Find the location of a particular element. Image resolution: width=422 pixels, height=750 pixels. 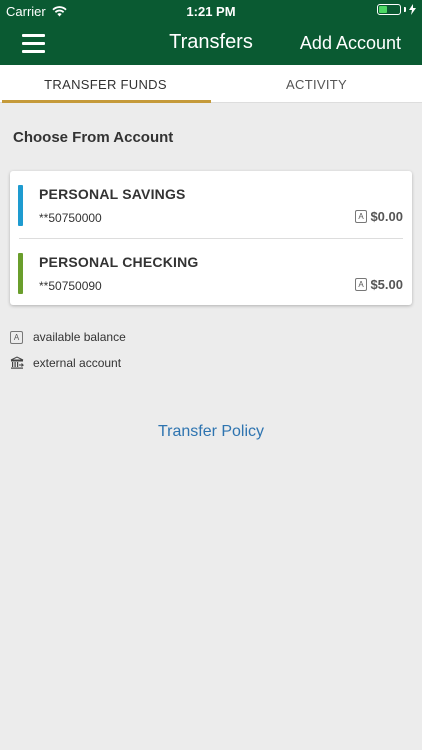

account-name: PERSONAL CHECKING is located at coordinates (119, 262).